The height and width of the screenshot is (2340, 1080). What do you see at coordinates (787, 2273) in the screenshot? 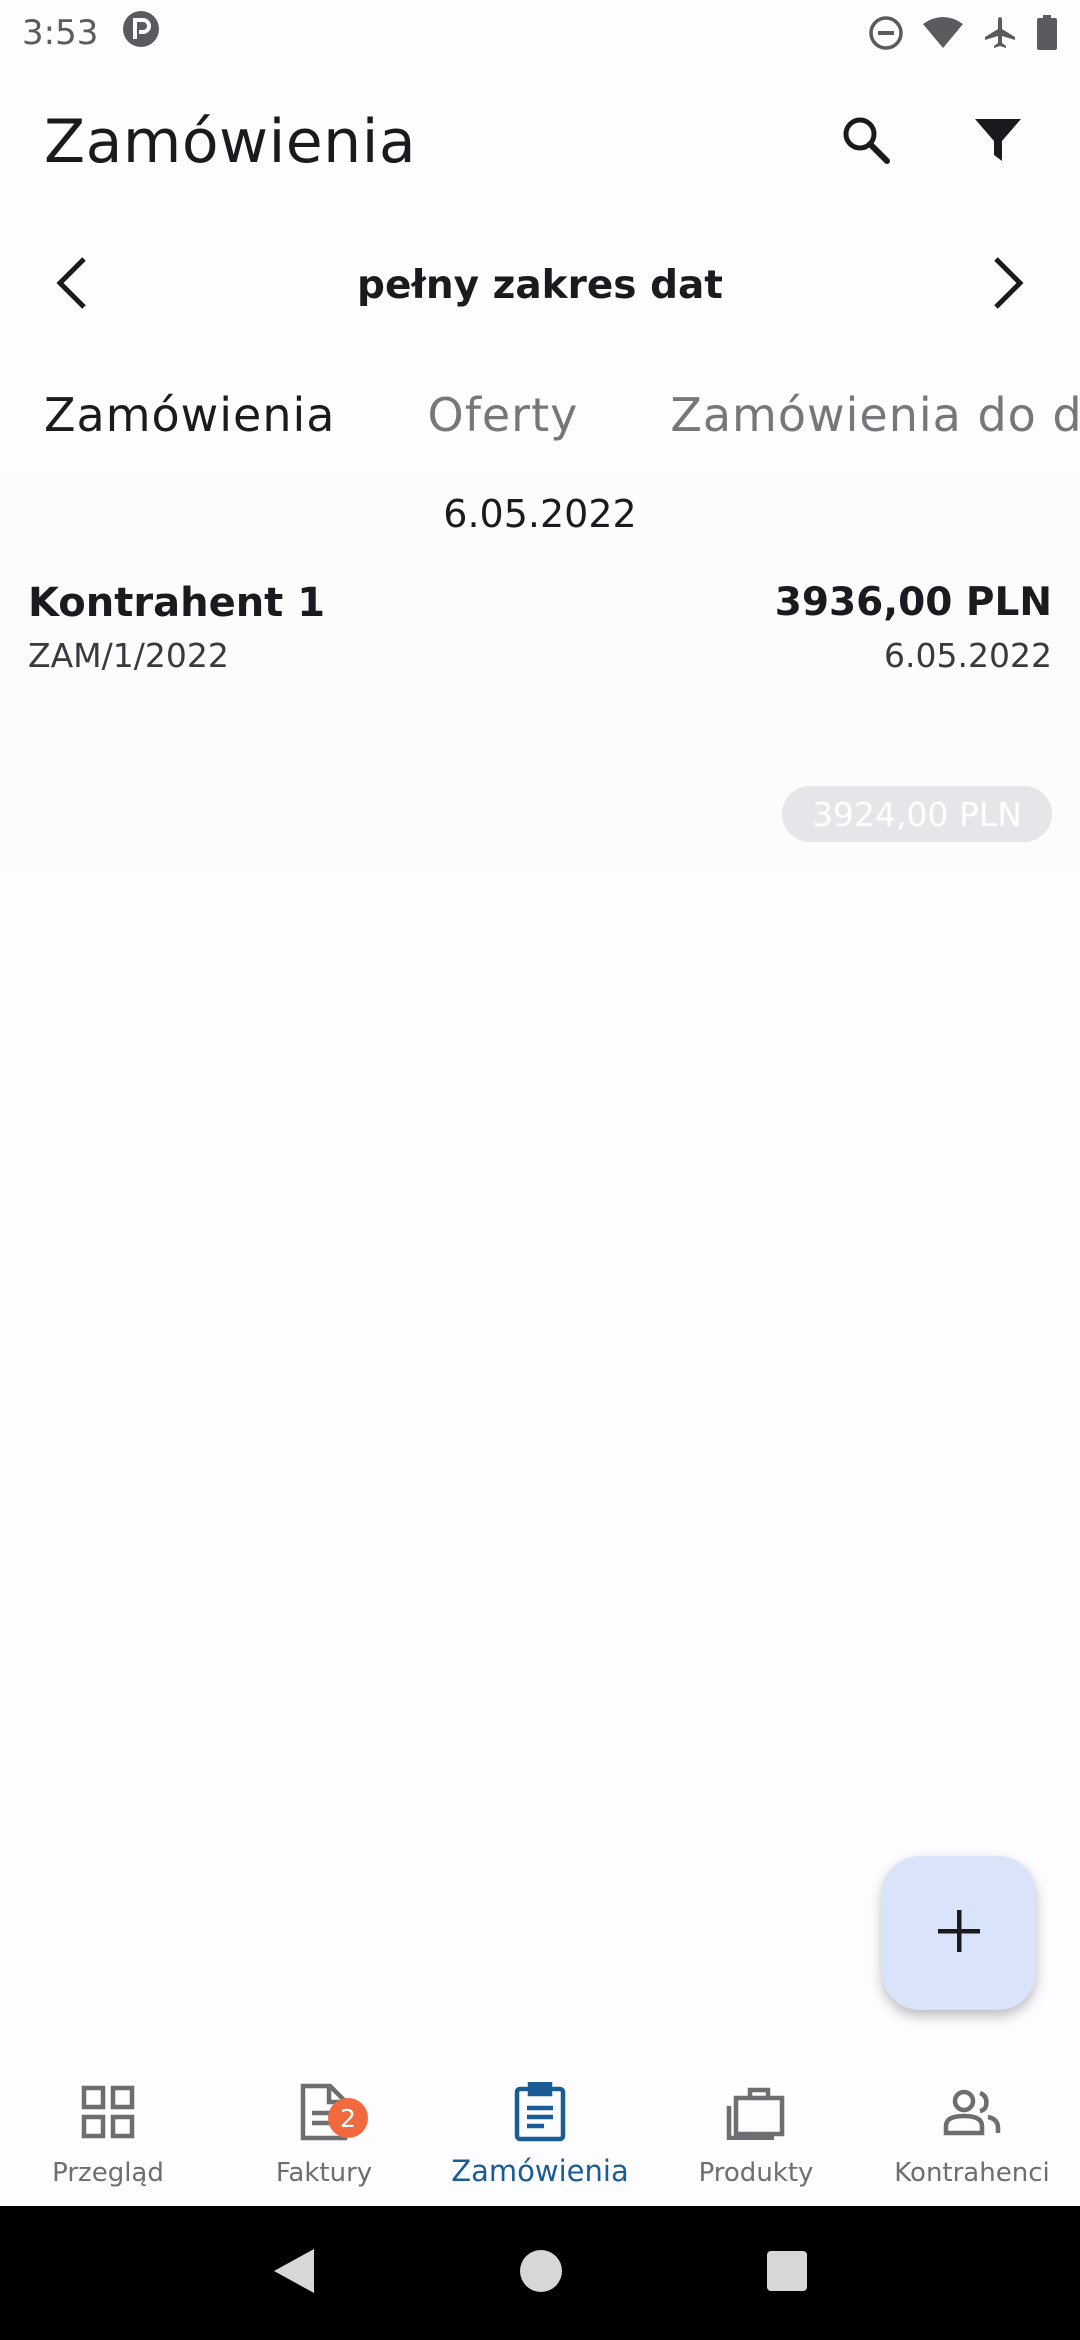
I see `recents-icon` at bounding box center [787, 2273].